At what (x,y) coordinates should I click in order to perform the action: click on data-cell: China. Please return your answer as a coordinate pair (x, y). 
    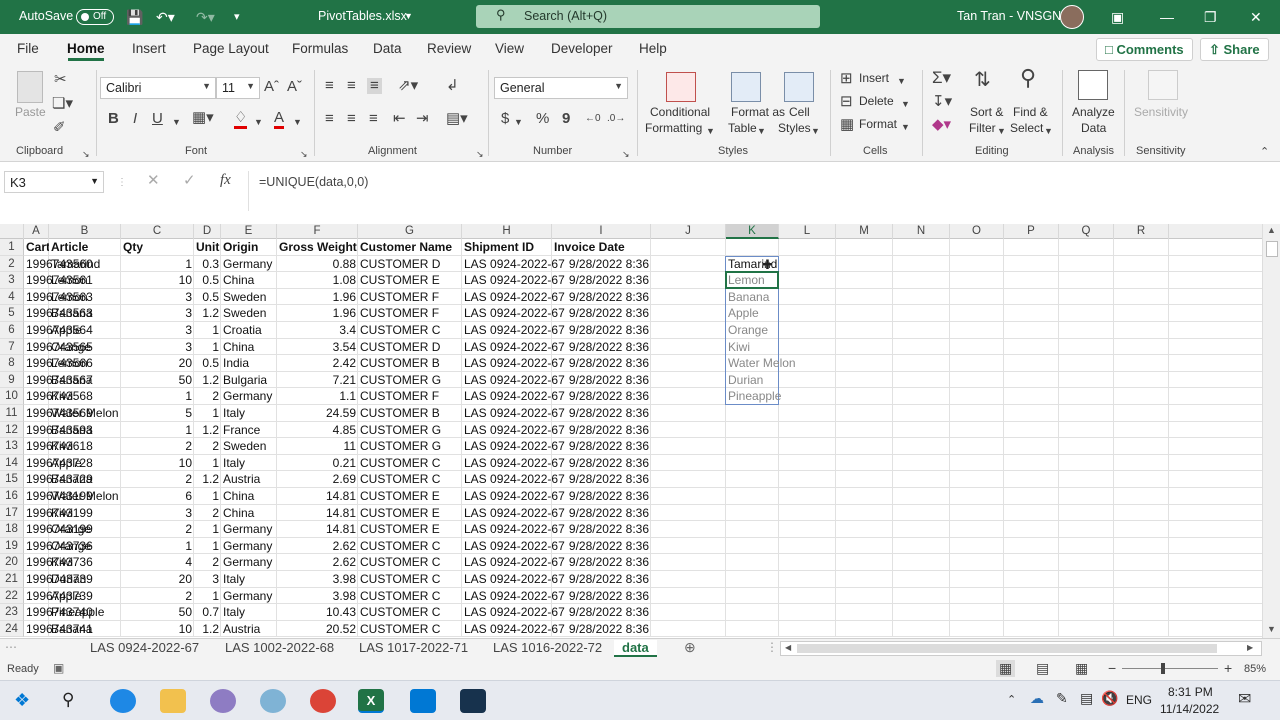
    Looking at the image, I should click on (249, 347).